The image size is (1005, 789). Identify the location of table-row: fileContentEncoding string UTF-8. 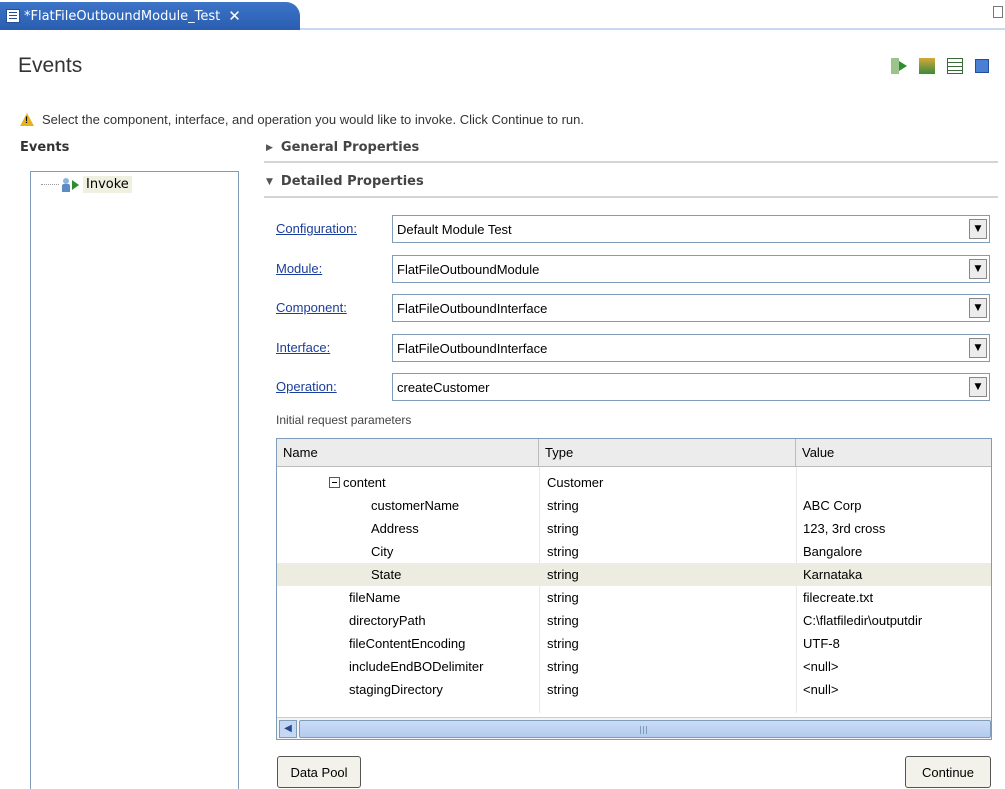
(634, 643).